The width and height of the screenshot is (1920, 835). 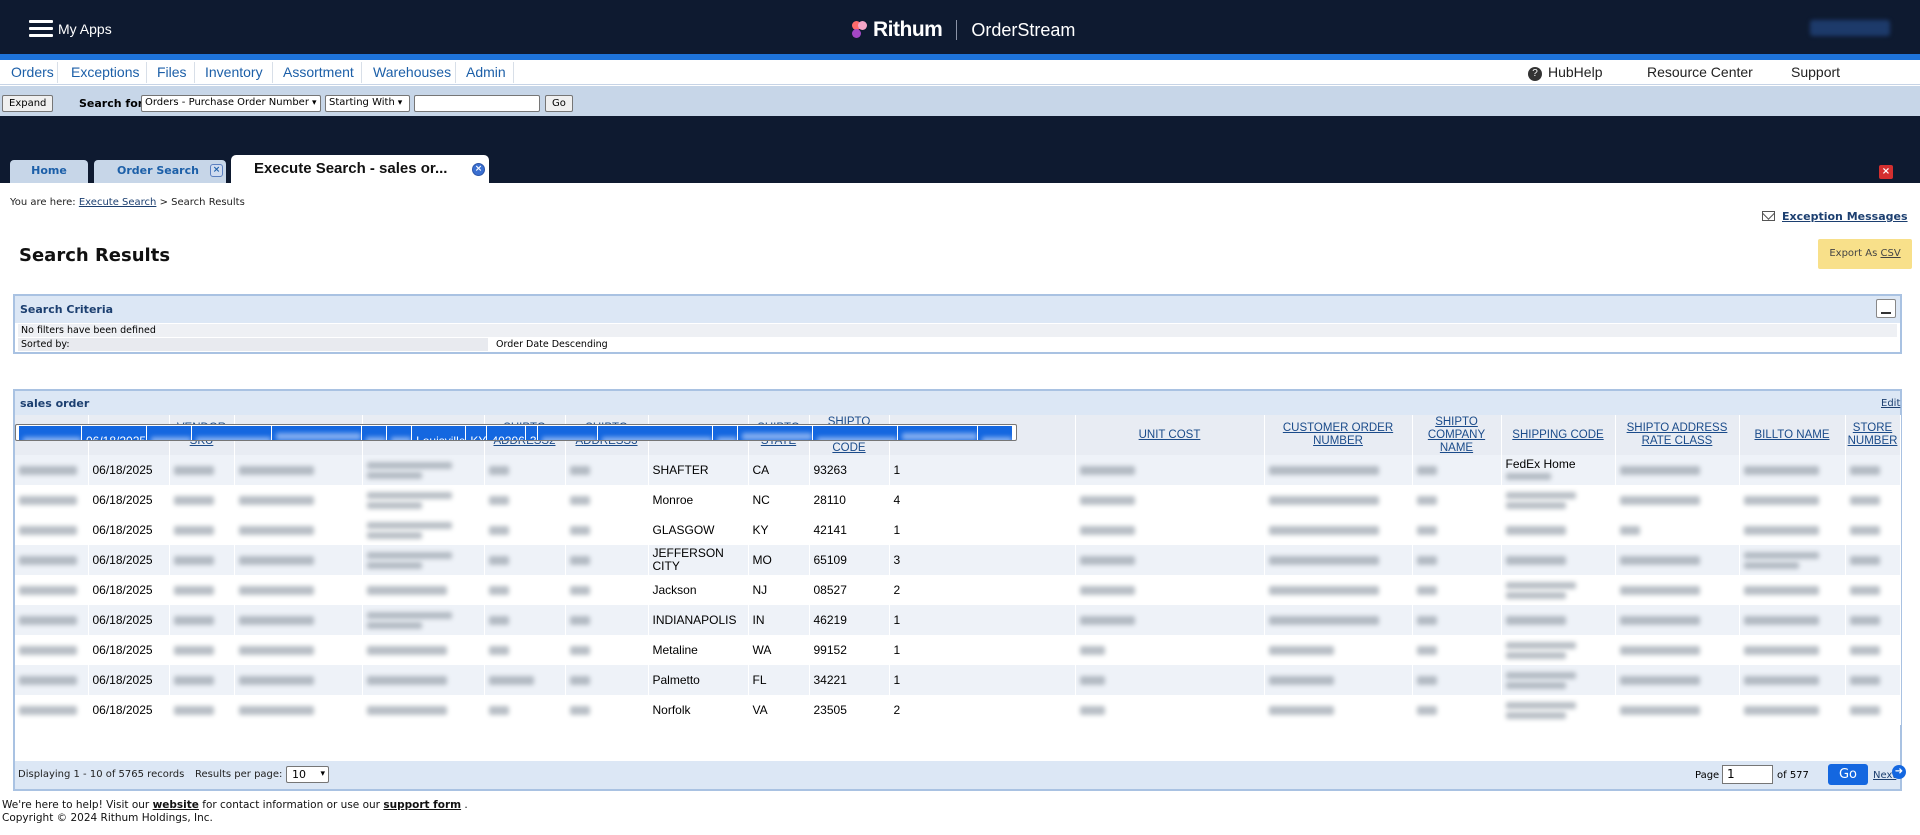 What do you see at coordinates (860, 30) in the screenshot?
I see `rithum-logo-icon` at bounding box center [860, 30].